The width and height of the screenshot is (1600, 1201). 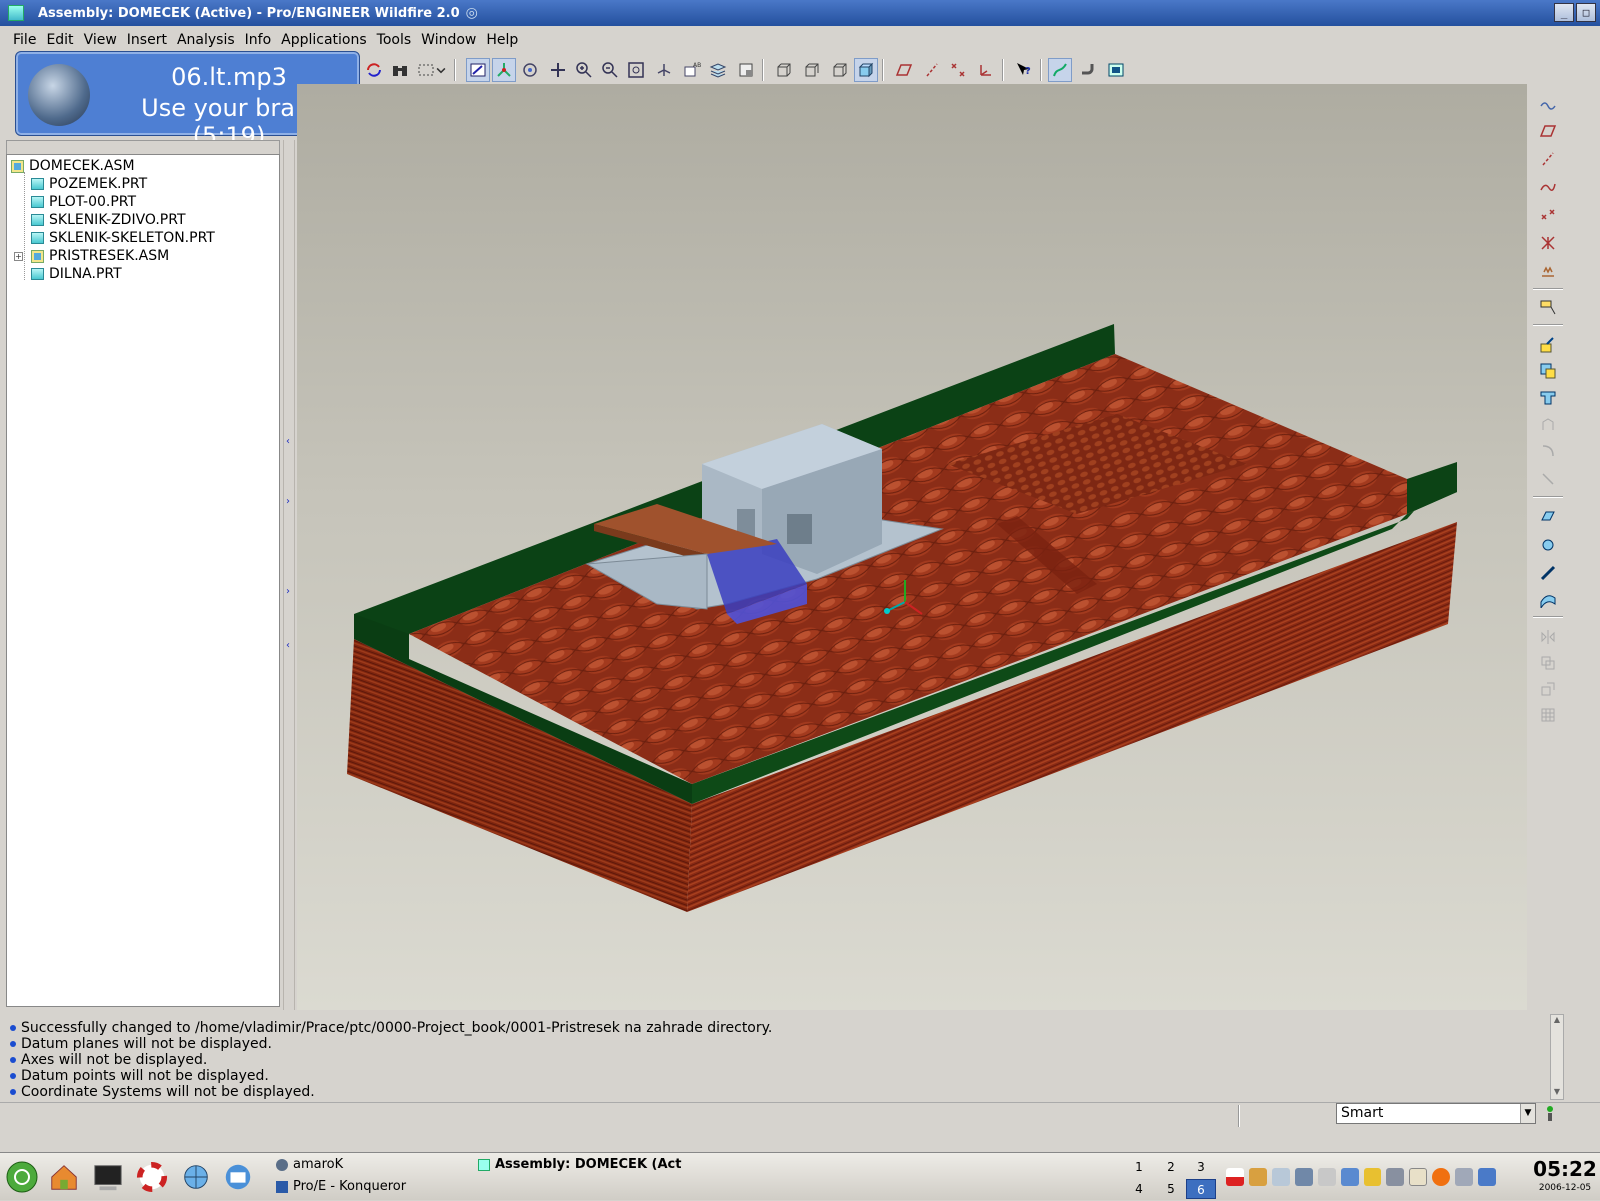 I want to click on zoom-out-icon, so click(x=610, y=70).